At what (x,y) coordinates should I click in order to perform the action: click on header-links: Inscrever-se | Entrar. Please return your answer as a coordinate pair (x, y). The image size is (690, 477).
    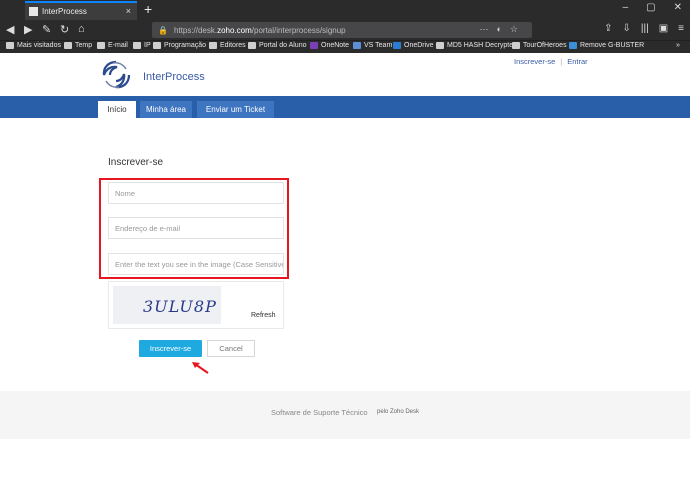
    Looking at the image, I should click on (551, 61).